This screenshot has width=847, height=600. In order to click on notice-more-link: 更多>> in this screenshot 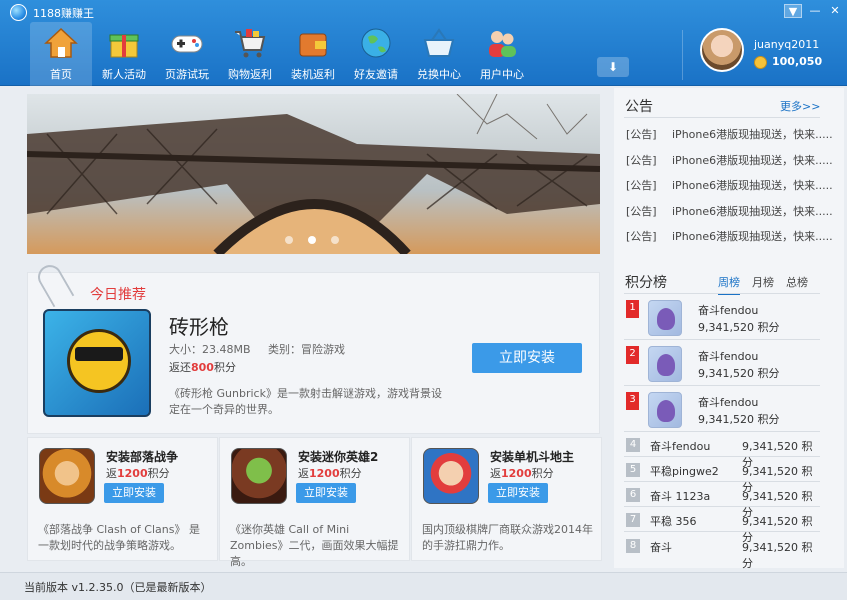, I will do `click(800, 106)`.